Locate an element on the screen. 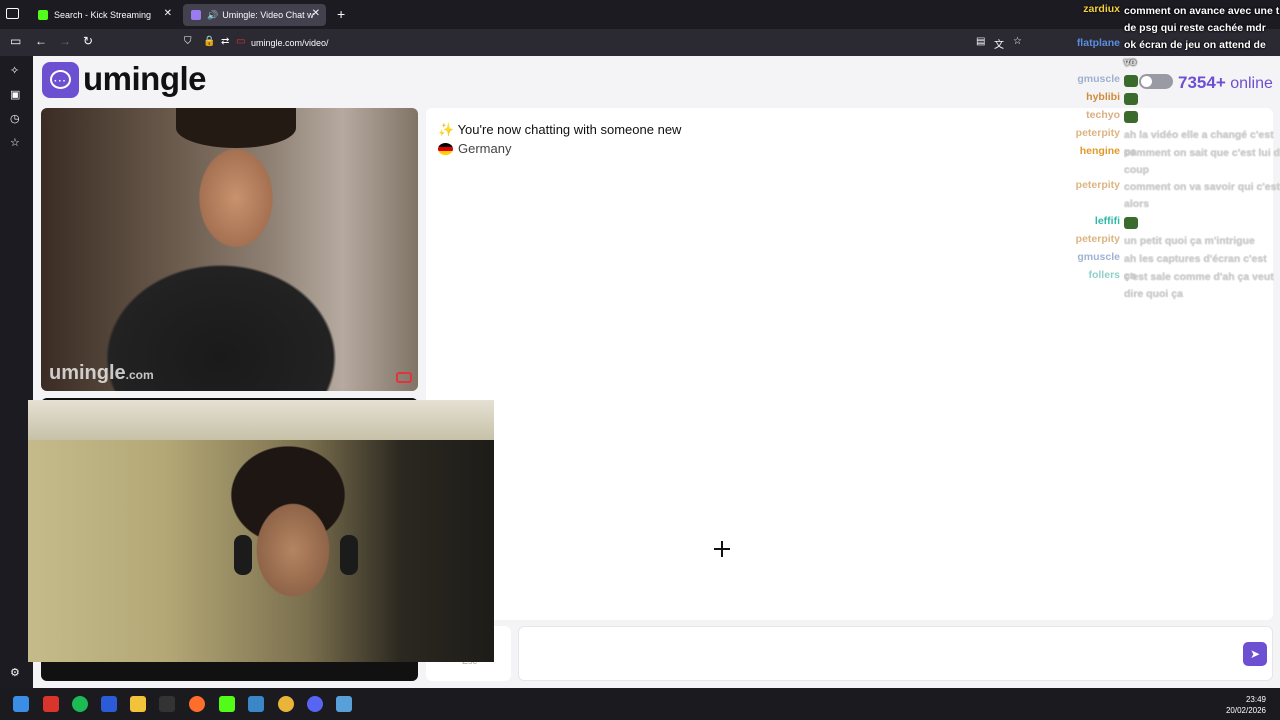  favorites-icon: ☆ is located at coordinates (15, 142).